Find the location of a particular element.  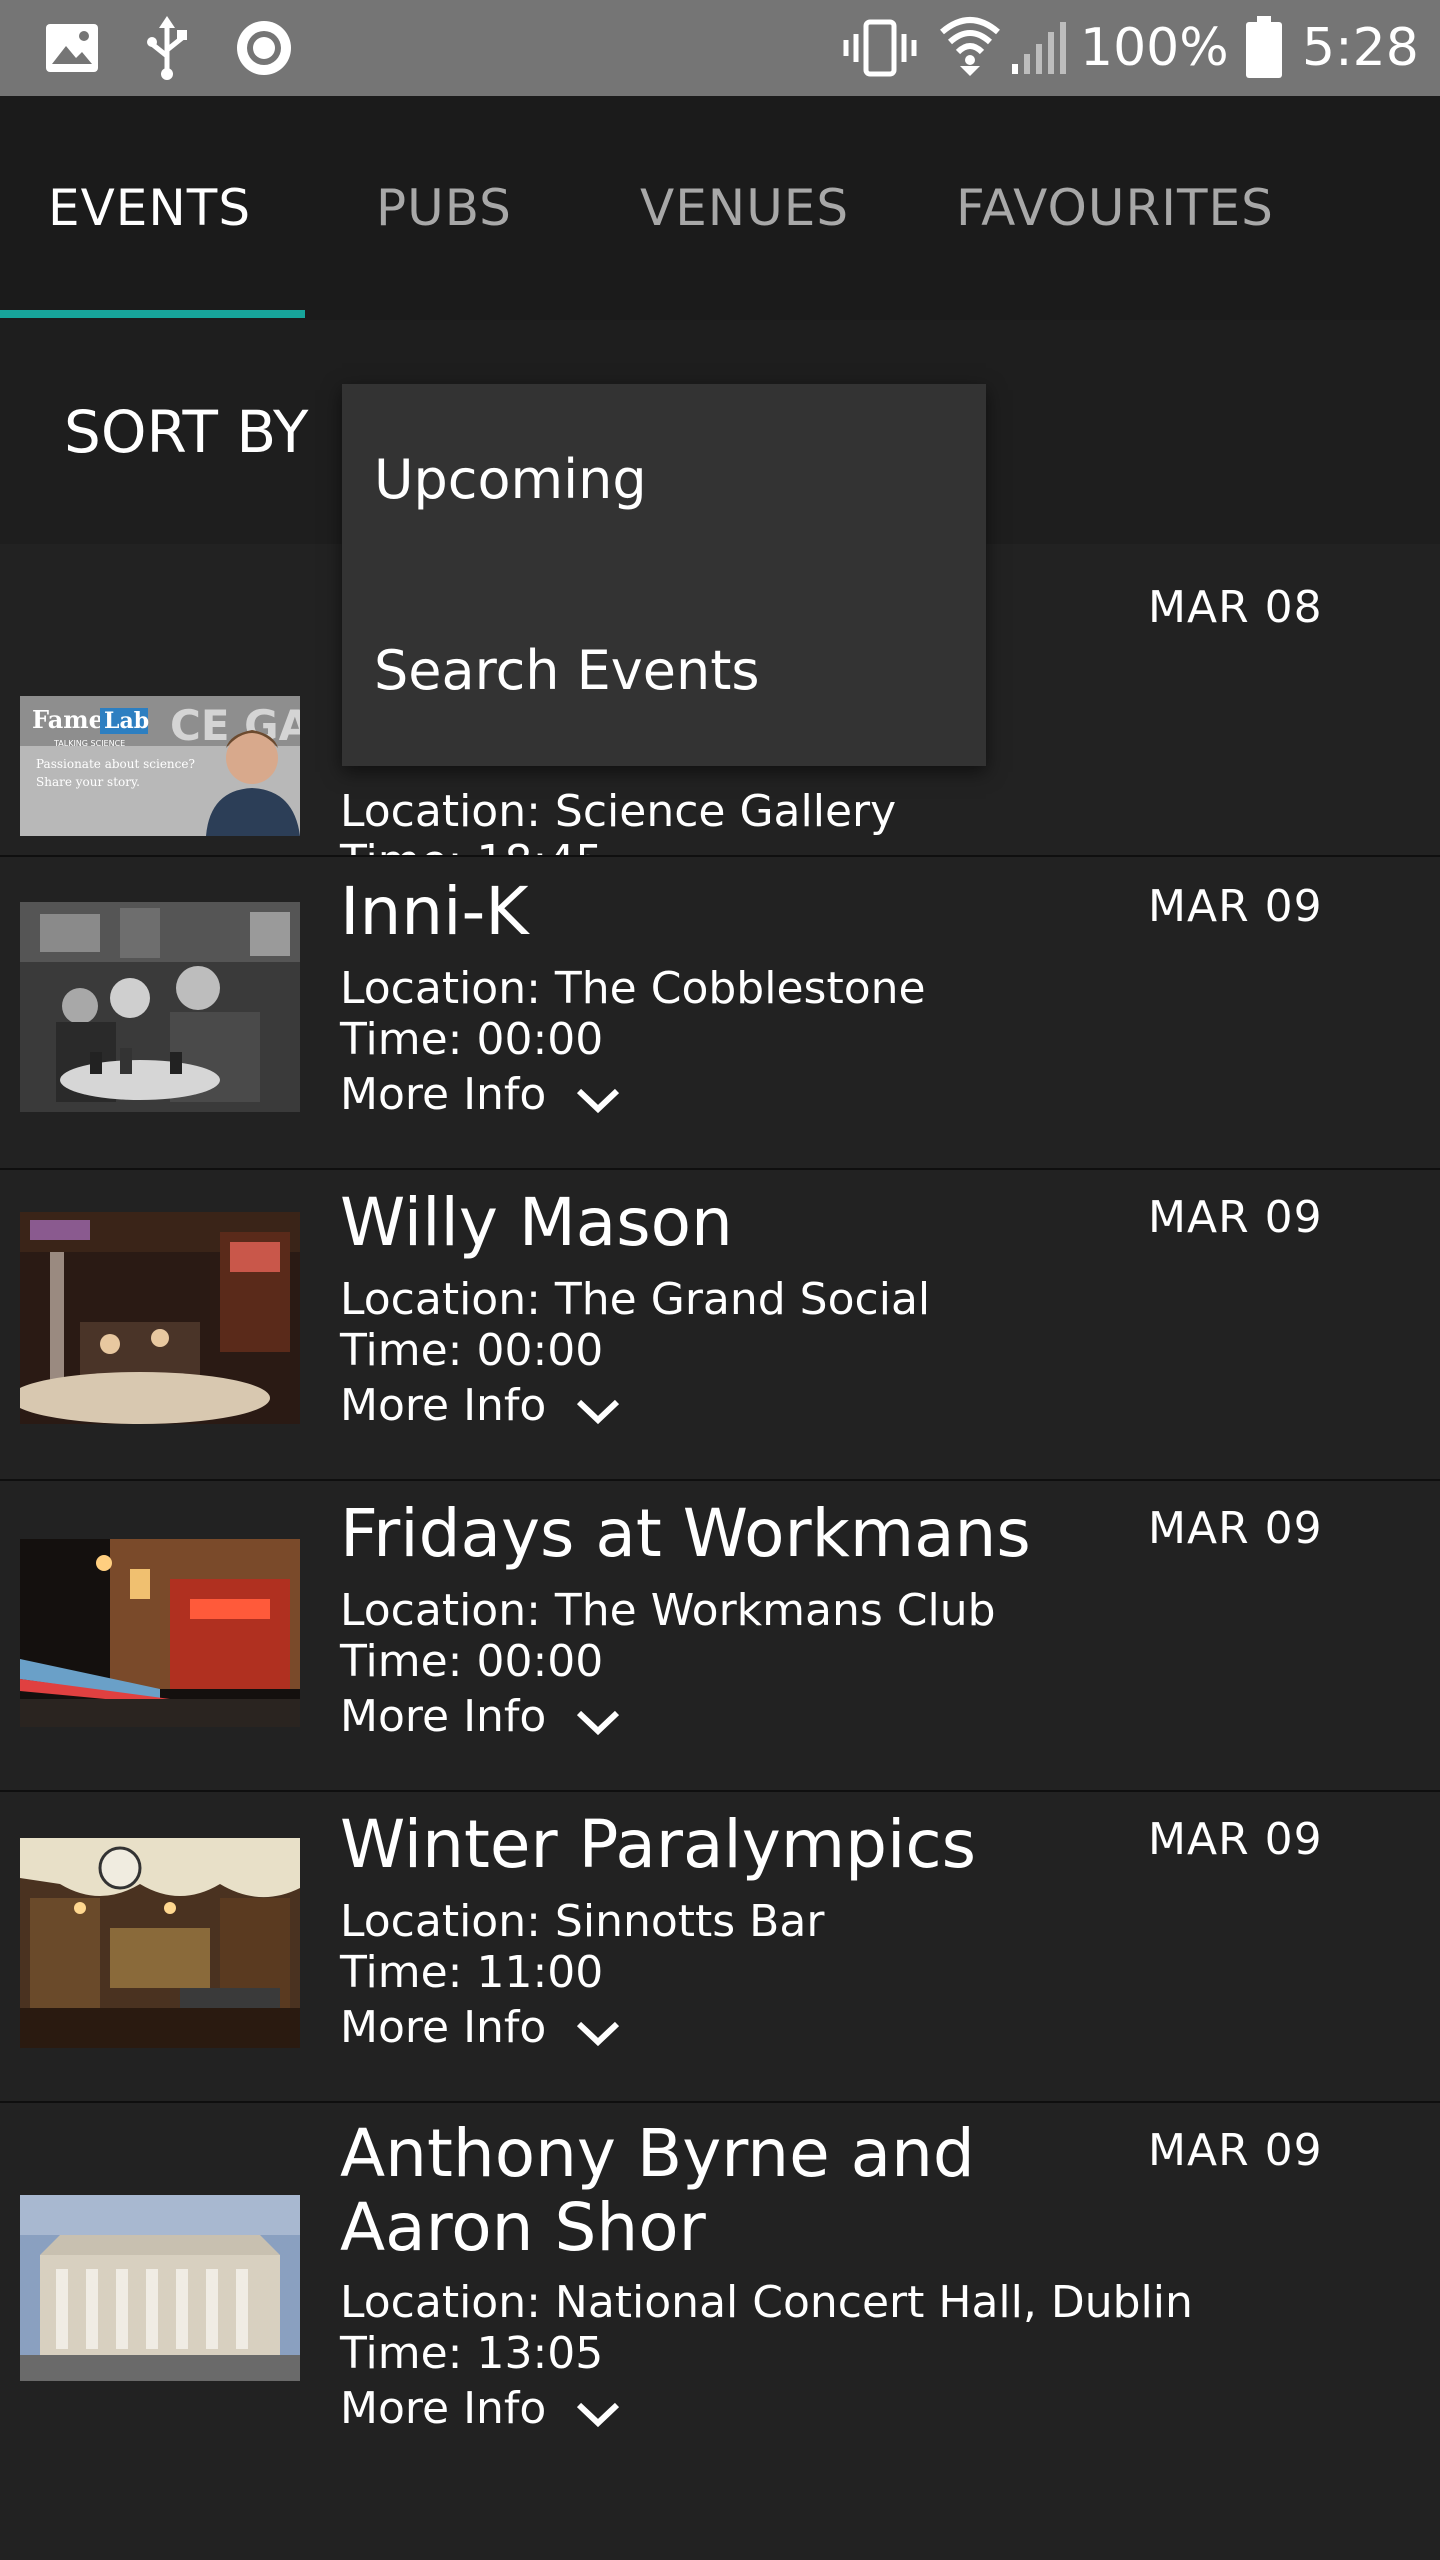

event-title: Willy Mason is located at coordinates (730, 1223).